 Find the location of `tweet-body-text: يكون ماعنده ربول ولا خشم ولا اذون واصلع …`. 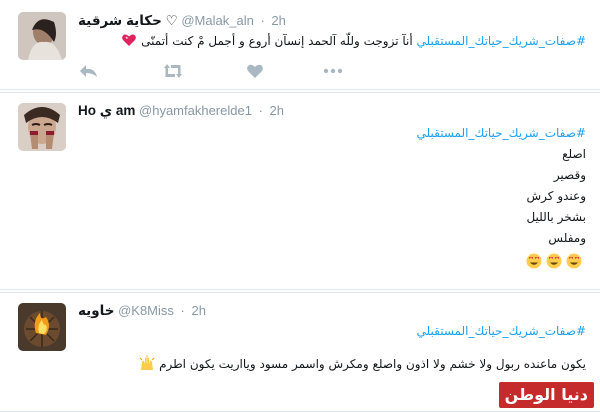

tweet-body-text: يكون ماعنده ربول ولا خشم ولا اذون واصلع … is located at coordinates (372, 364).